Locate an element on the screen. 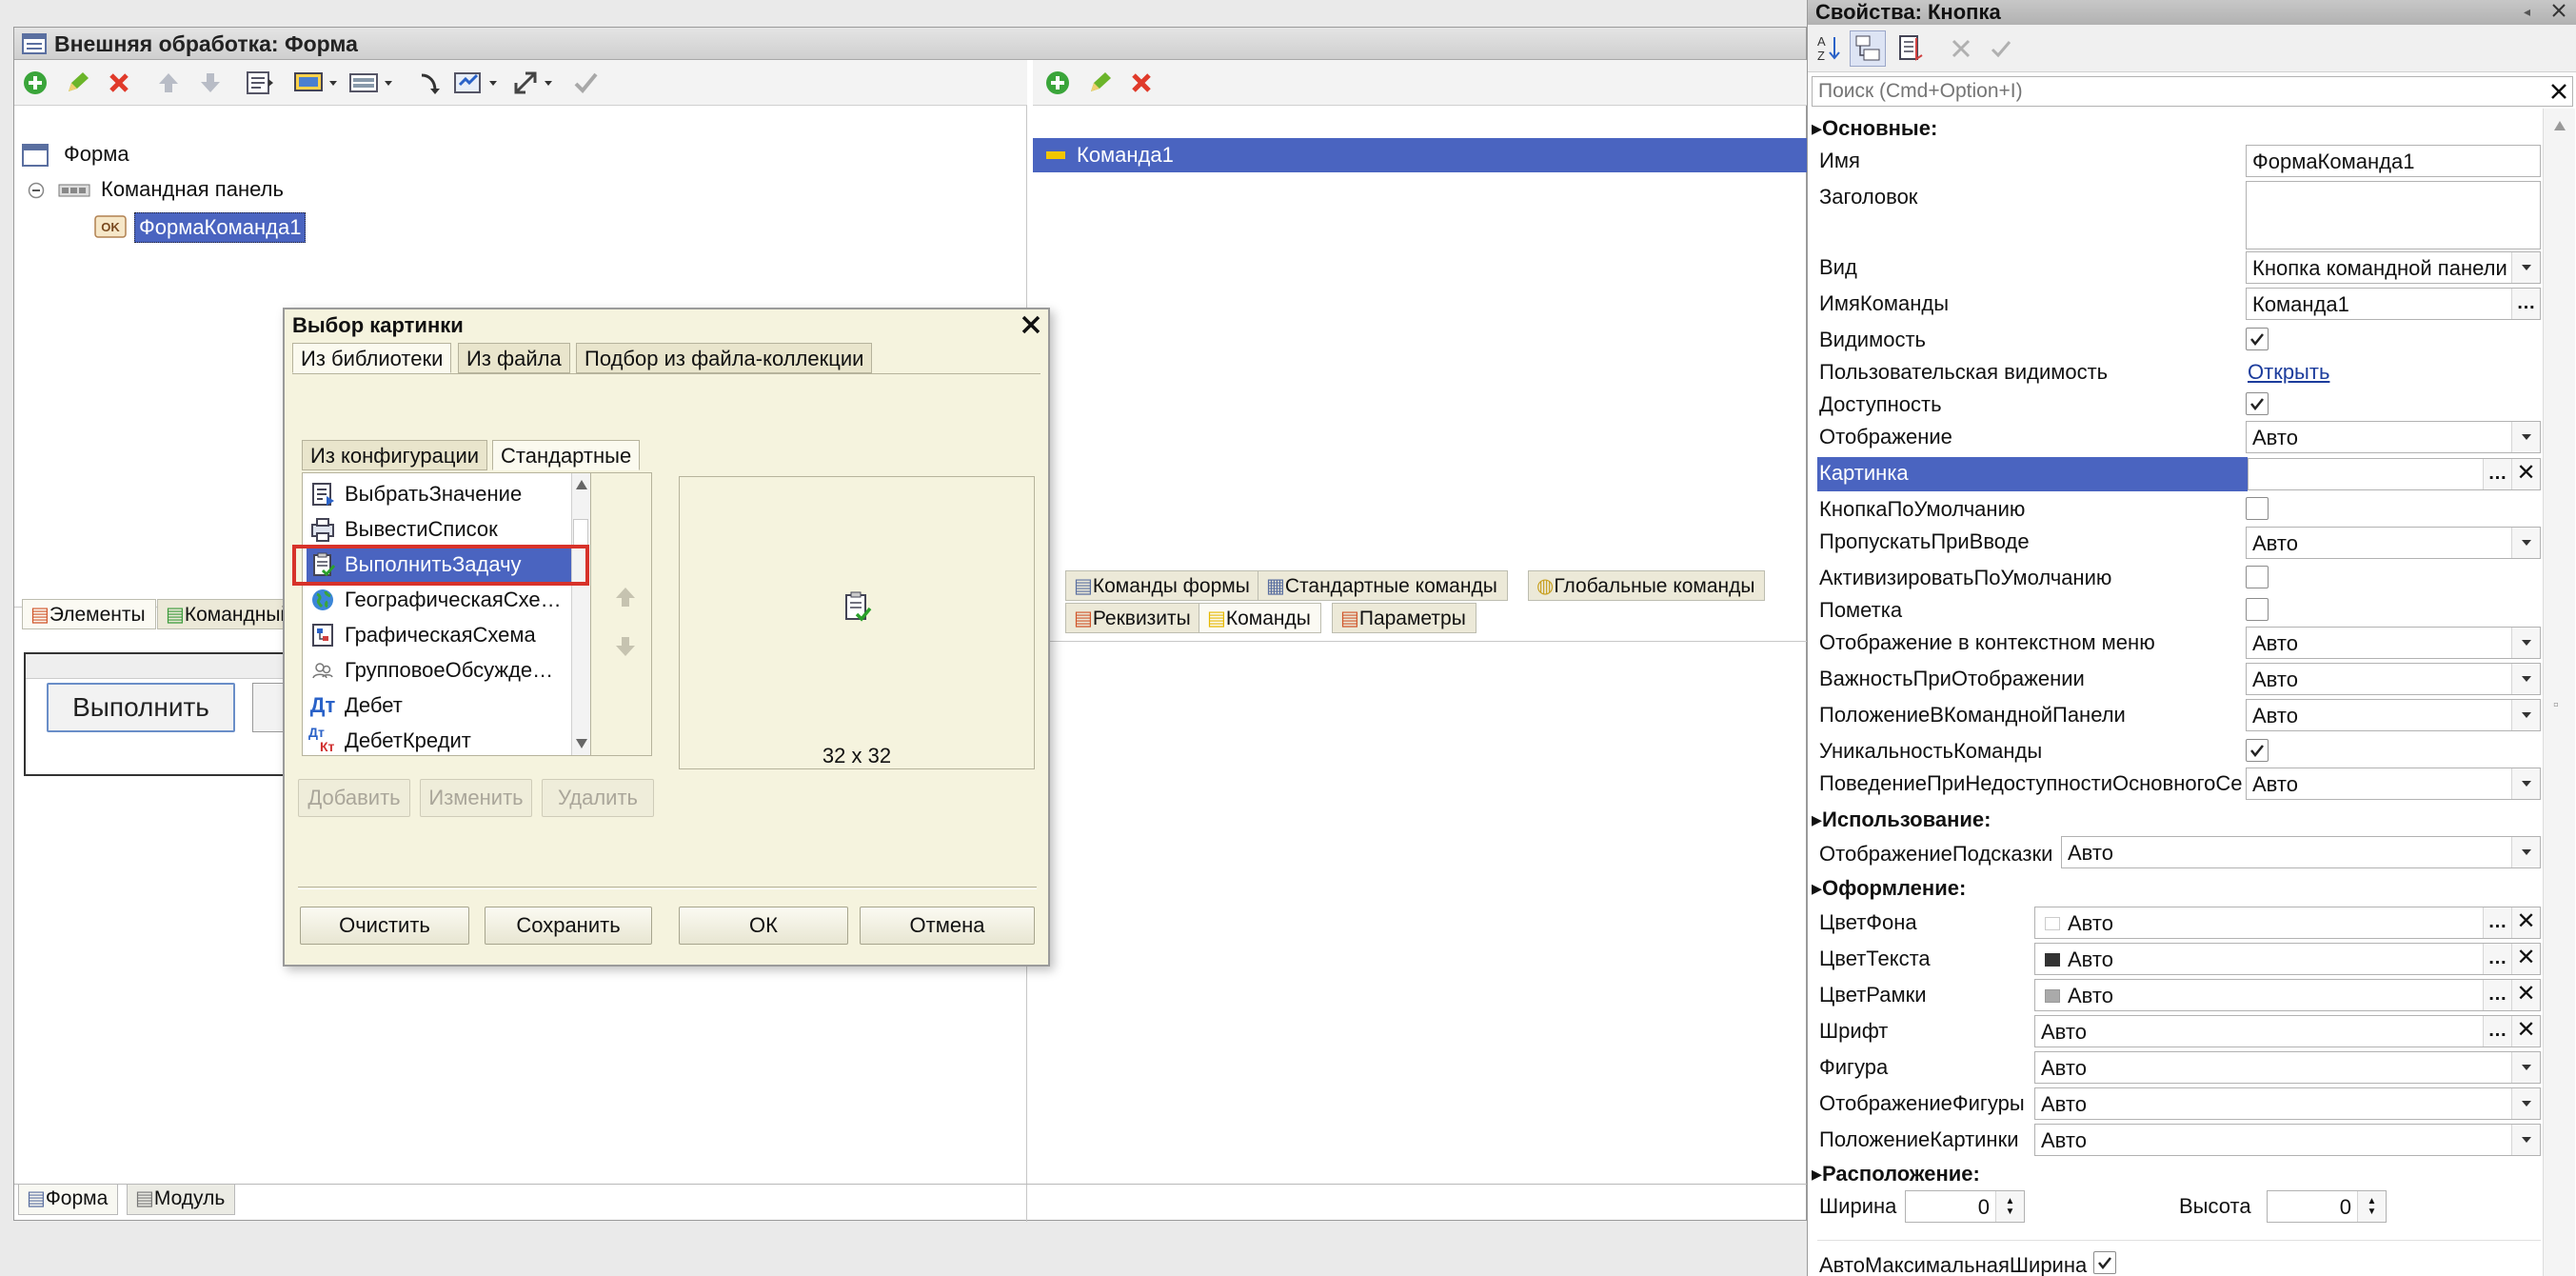 This screenshot has width=2576, height=1276. prop-mark-checkbox is located at coordinates (2257, 609).